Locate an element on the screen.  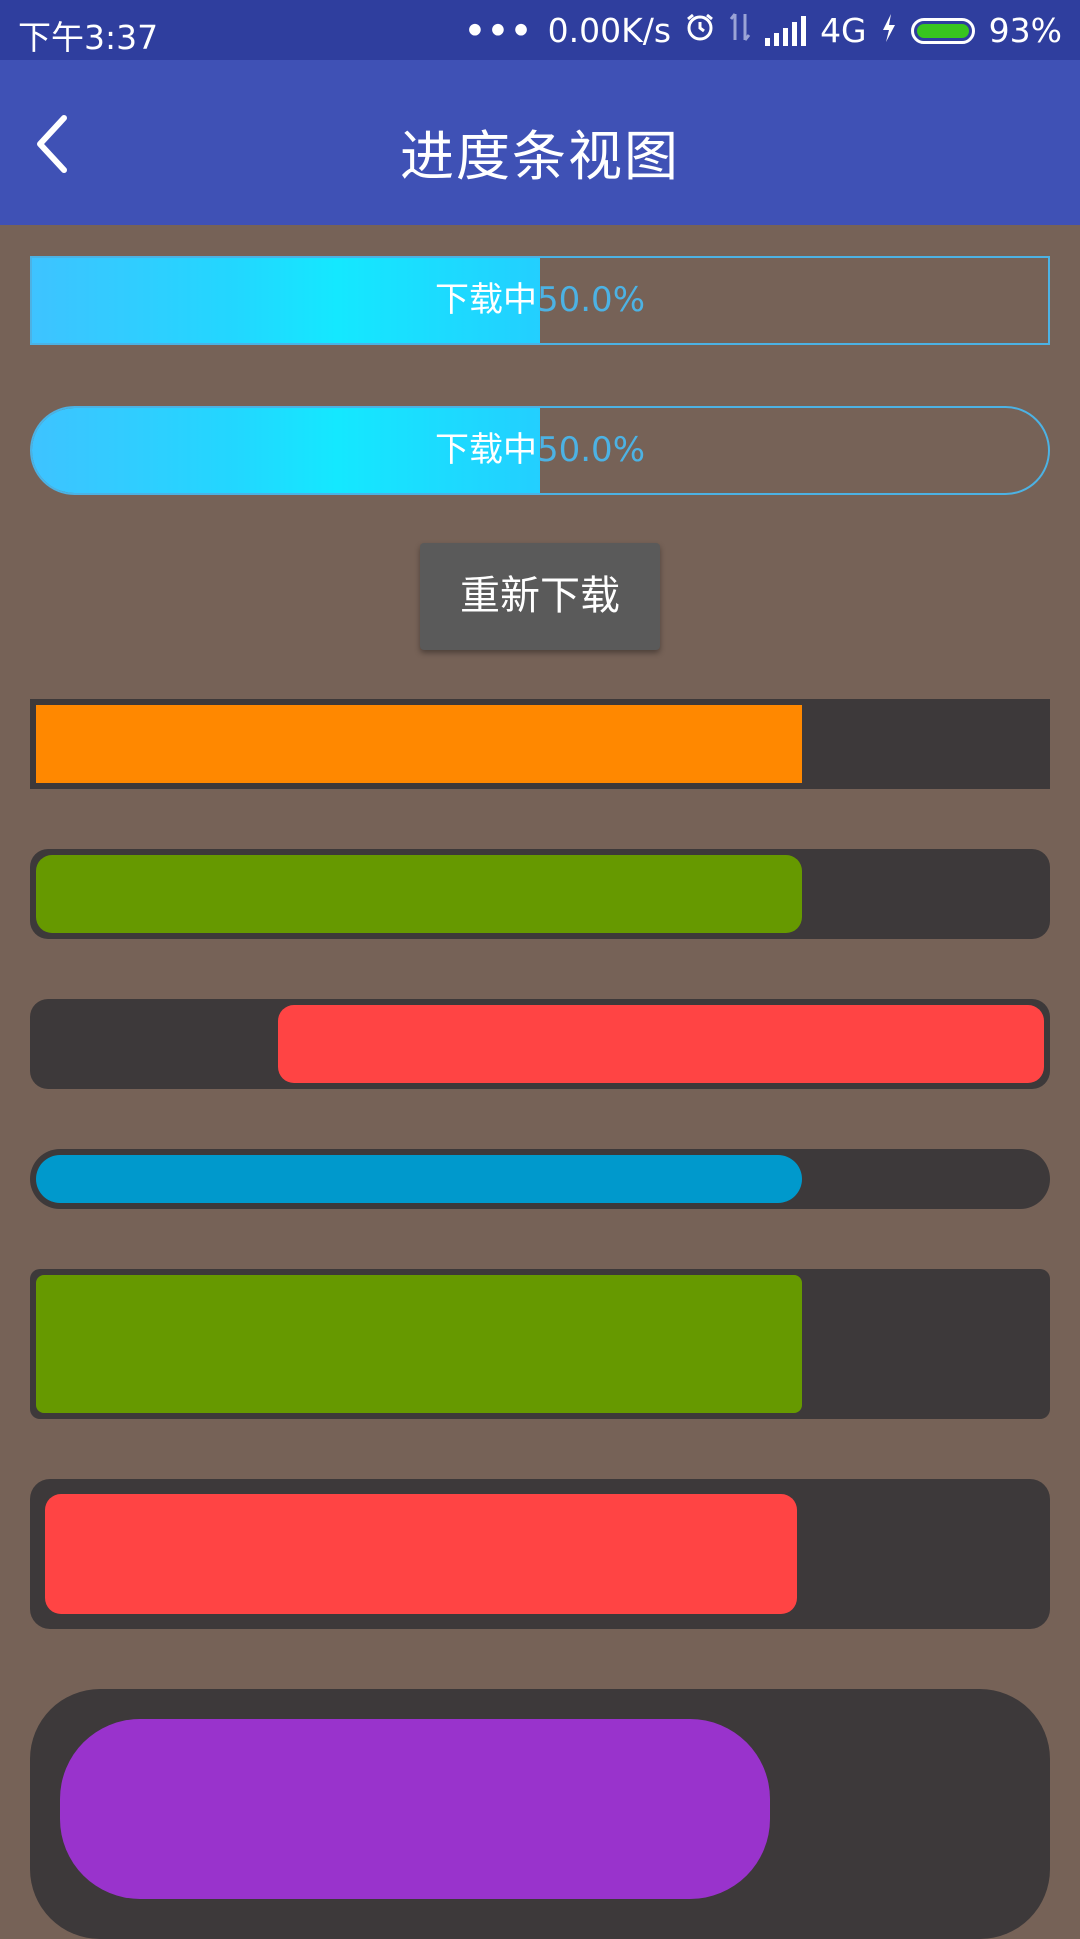
progress-fill-blue is located at coordinates (419, 1179).